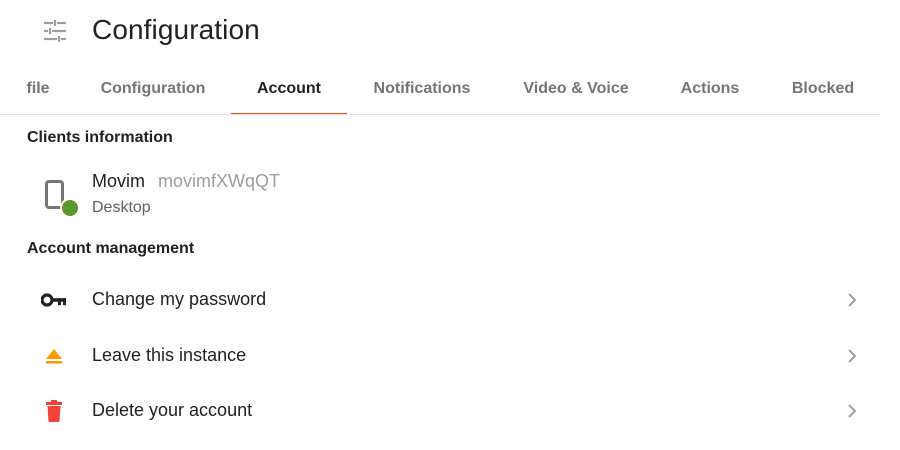  What do you see at coordinates (576, 89) in the screenshot?
I see `tab-video-voice: Video & Voice` at bounding box center [576, 89].